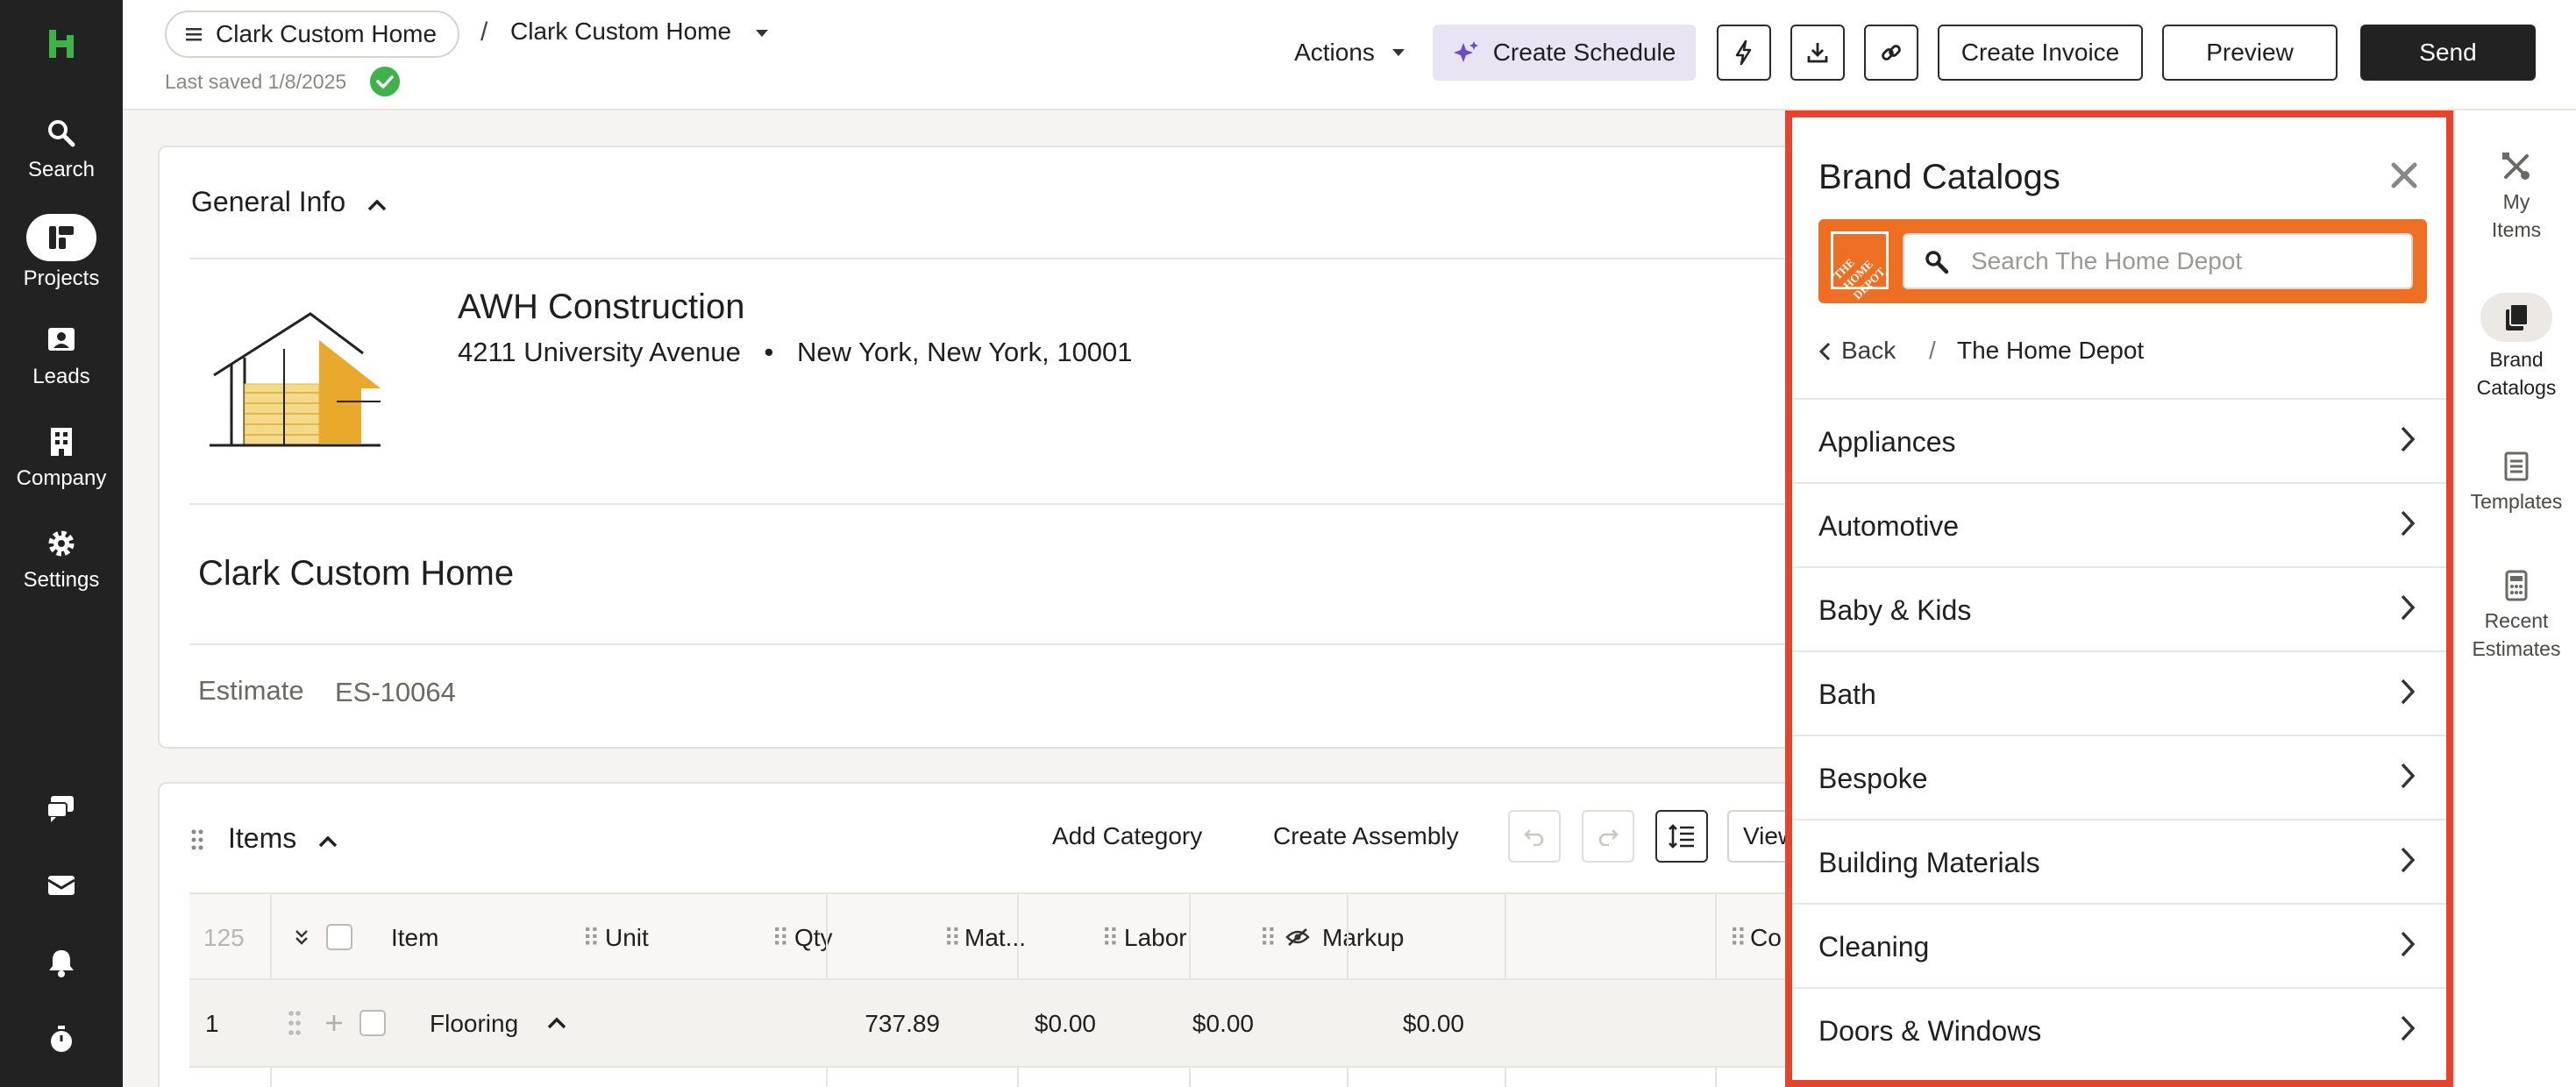 The height and width of the screenshot is (1087, 2576). What do you see at coordinates (2515, 347) in the screenshot?
I see `rail-item-brand-catalogs: Brand Catalogs` at bounding box center [2515, 347].